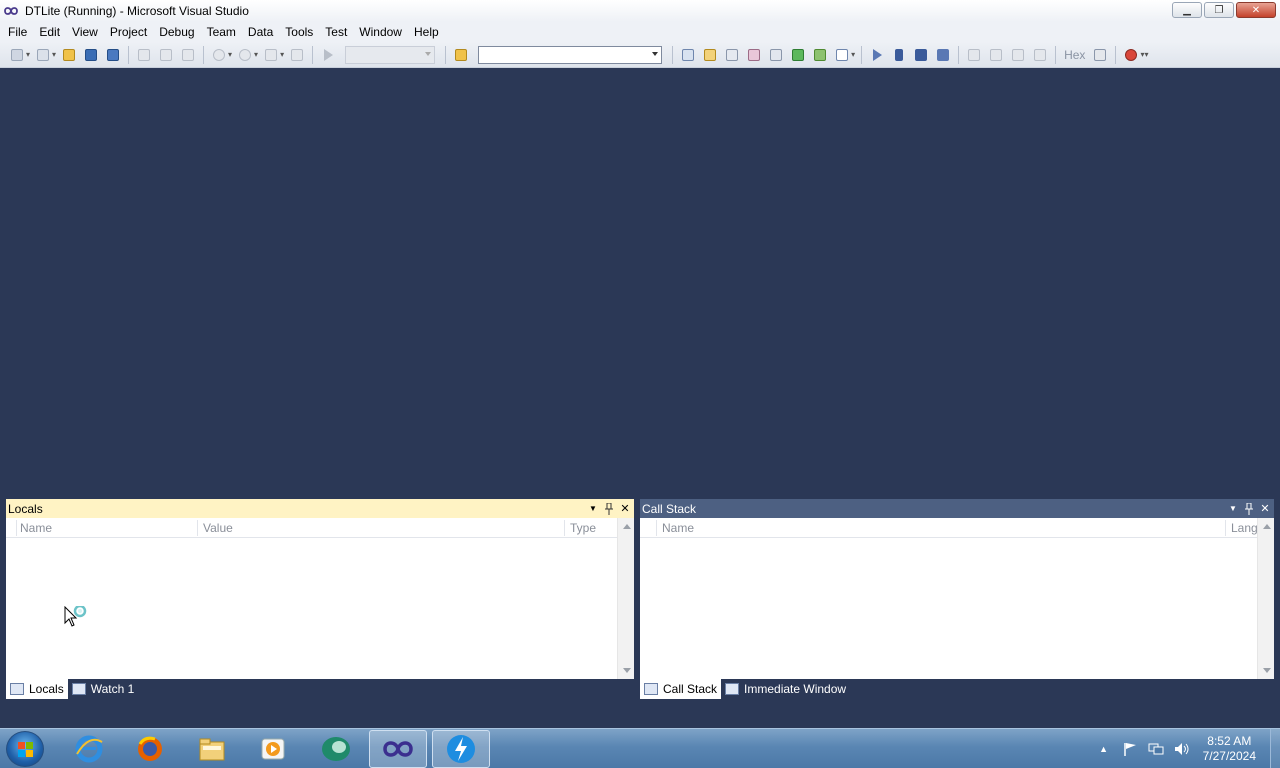 The height and width of the screenshot is (768, 1280). I want to click on taskbar-firefox, so click(150, 749).